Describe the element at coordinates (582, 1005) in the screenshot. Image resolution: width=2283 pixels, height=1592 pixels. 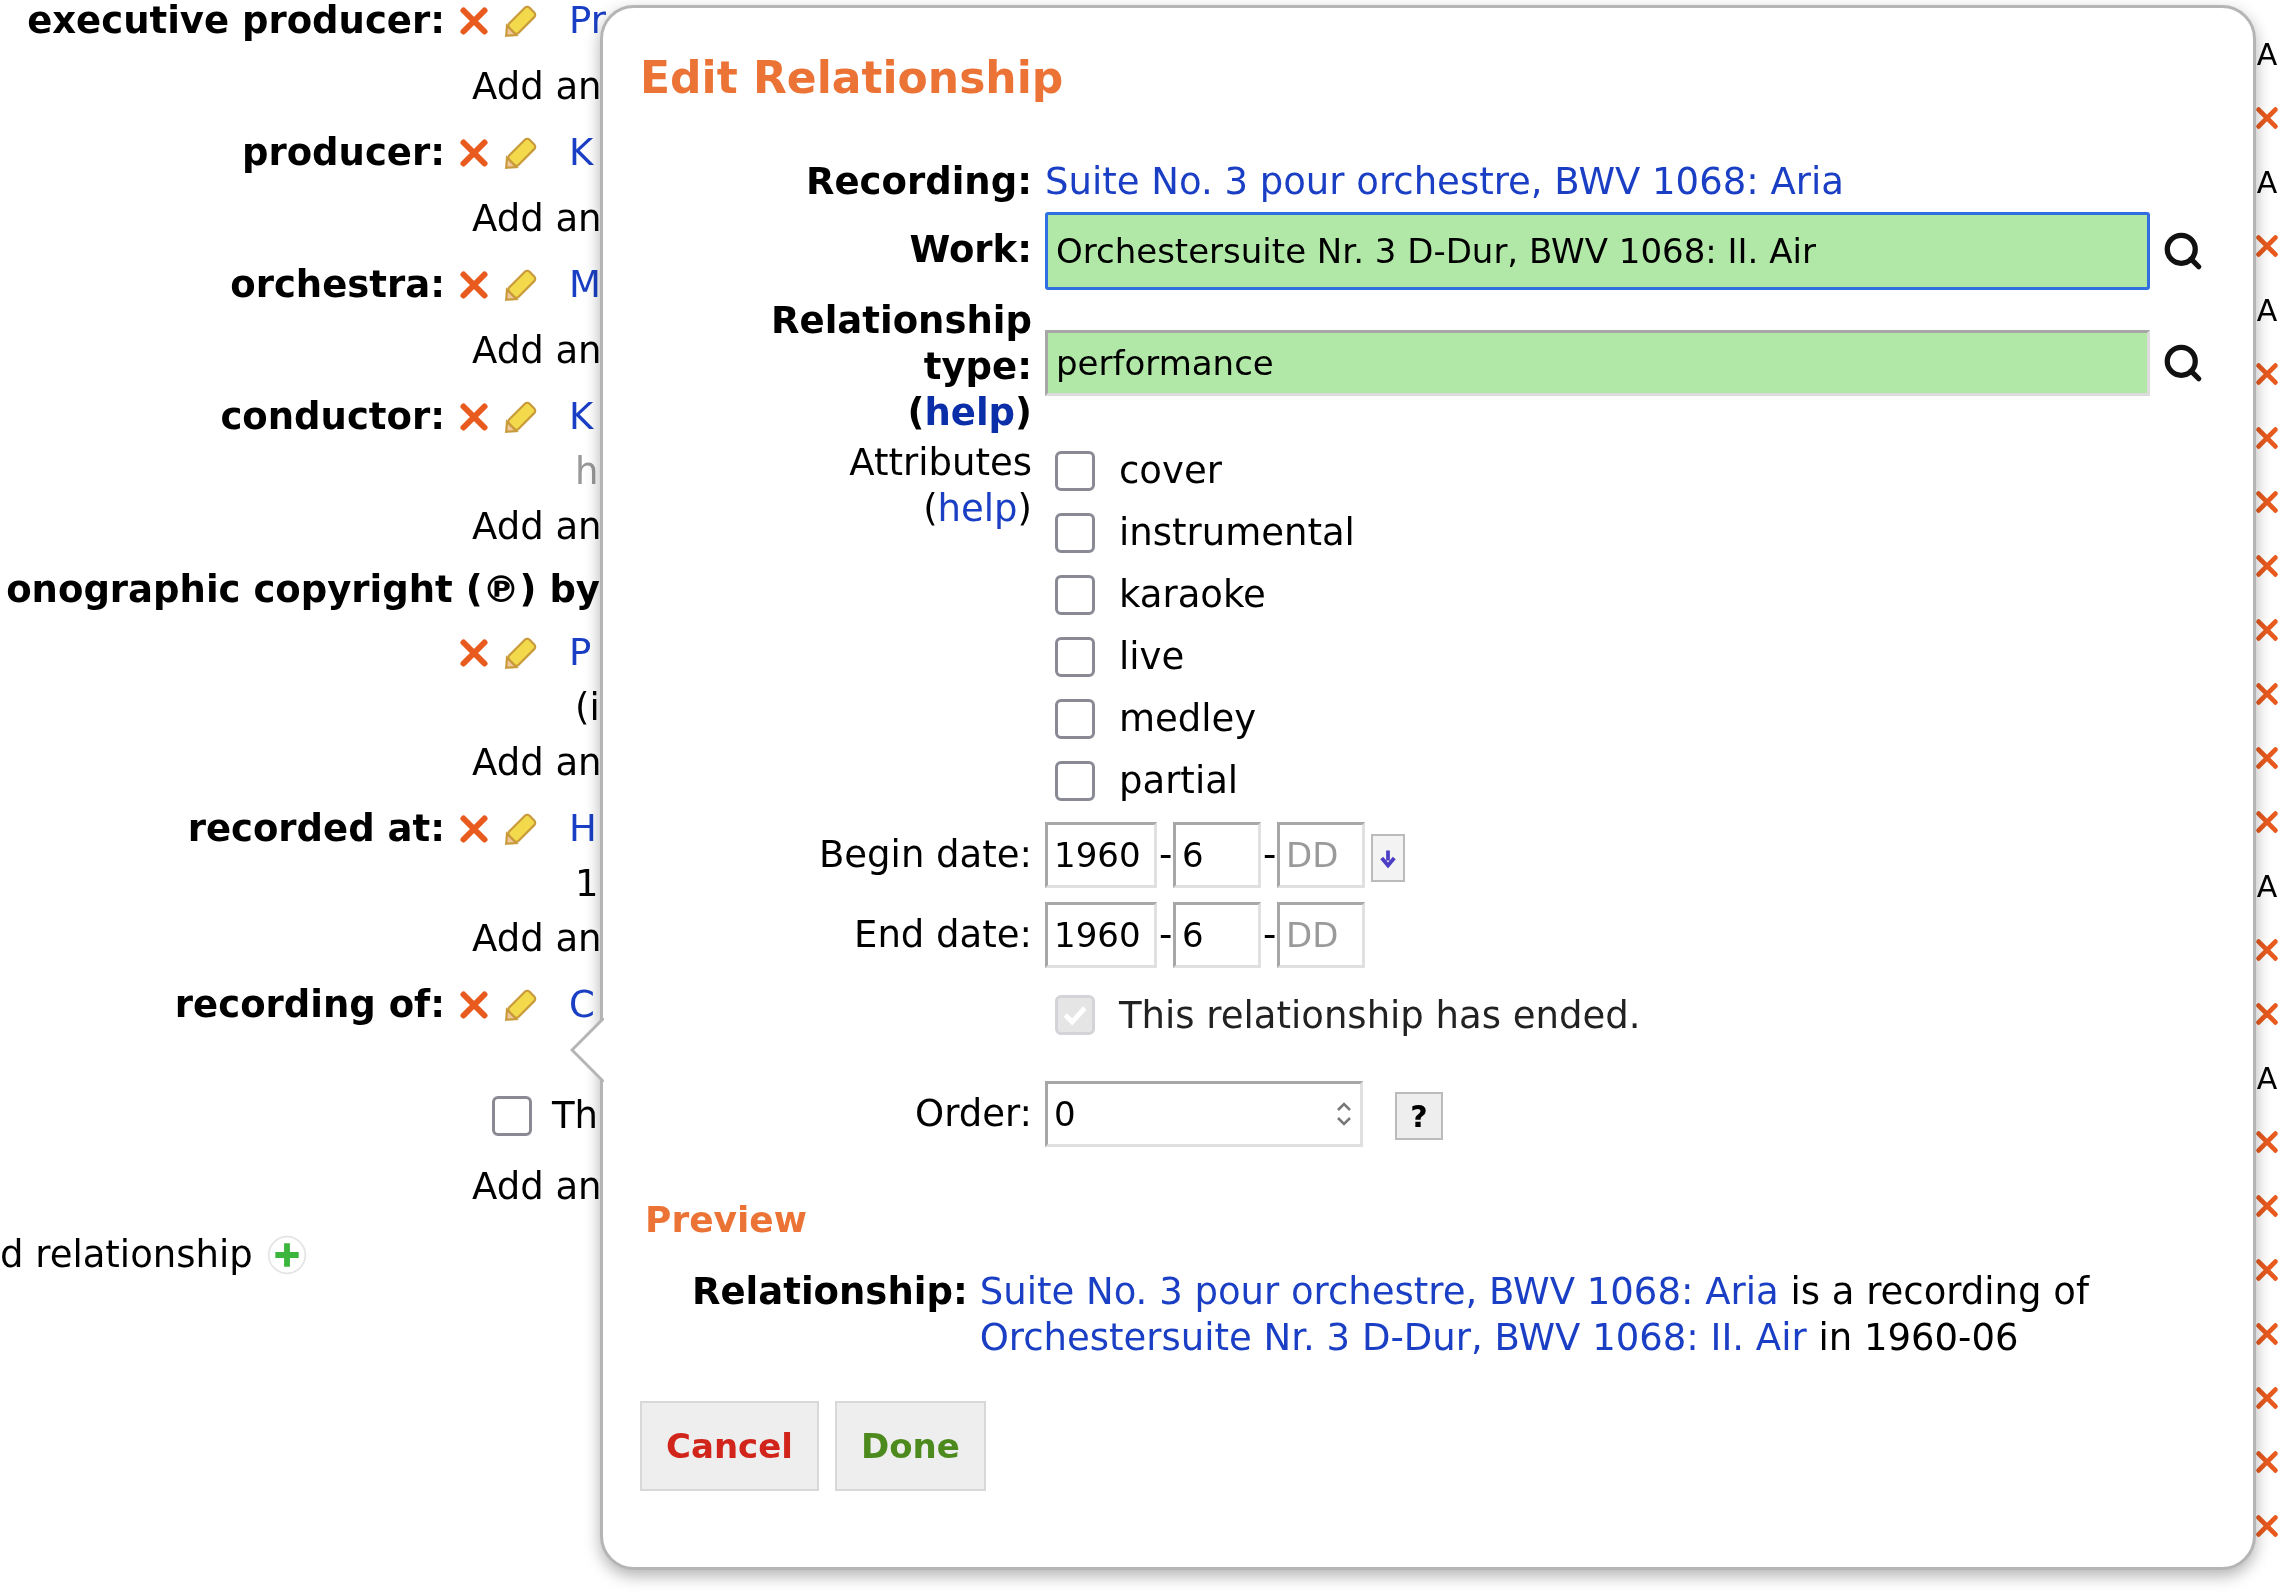
I see `entity-link: C` at that location.